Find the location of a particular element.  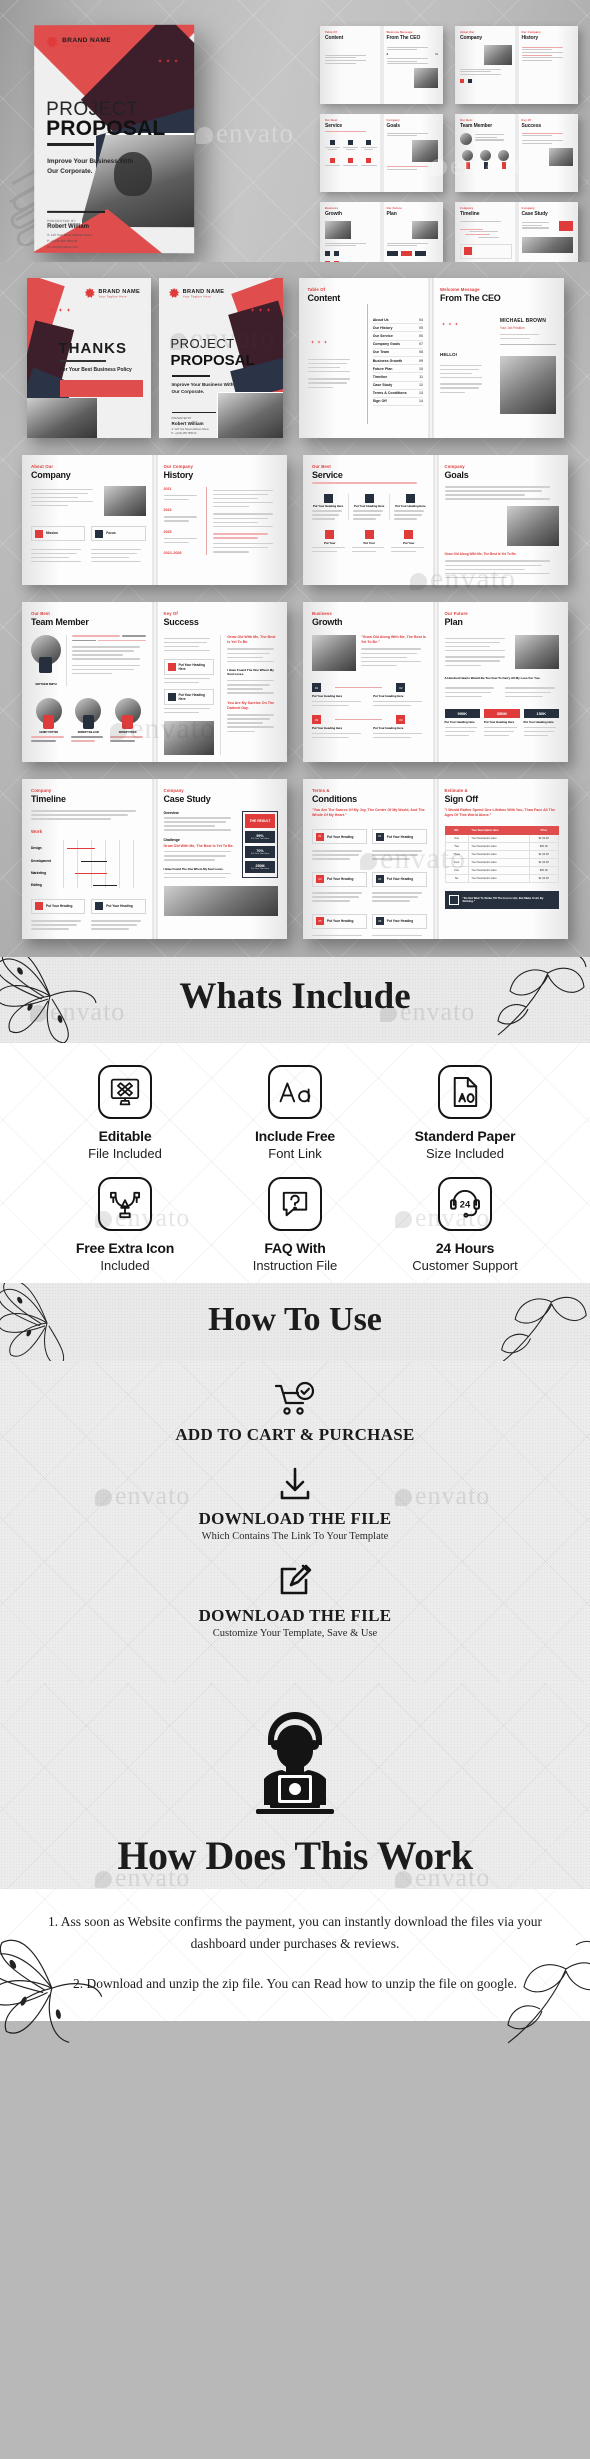

thumb-title: Timeline is located at coordinates (470, 213).